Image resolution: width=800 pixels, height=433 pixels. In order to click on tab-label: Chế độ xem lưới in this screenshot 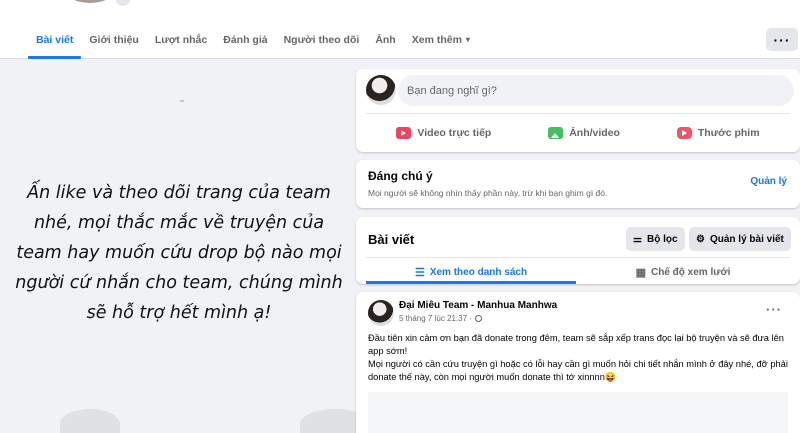, I will do `click(691, 272)`.